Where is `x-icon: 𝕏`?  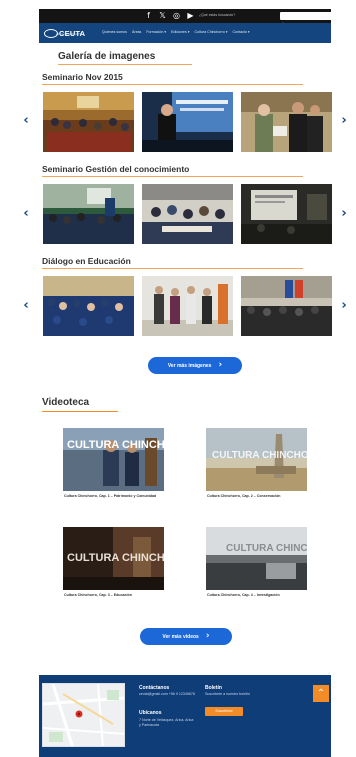
x-icon: 𝕏 is located at coordinates (162, 15).